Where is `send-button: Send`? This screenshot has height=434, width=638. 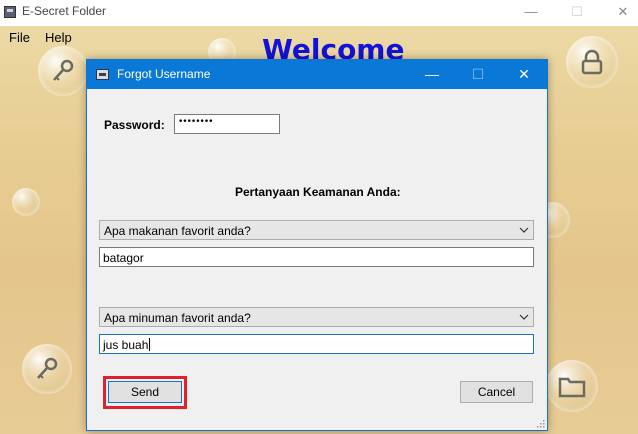 send-button: Send is located at coordinates (145, 392).